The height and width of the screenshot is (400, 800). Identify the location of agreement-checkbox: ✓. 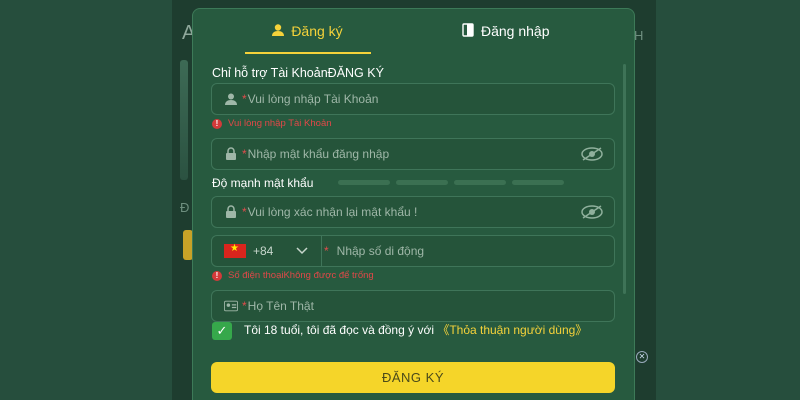
(222, 331).